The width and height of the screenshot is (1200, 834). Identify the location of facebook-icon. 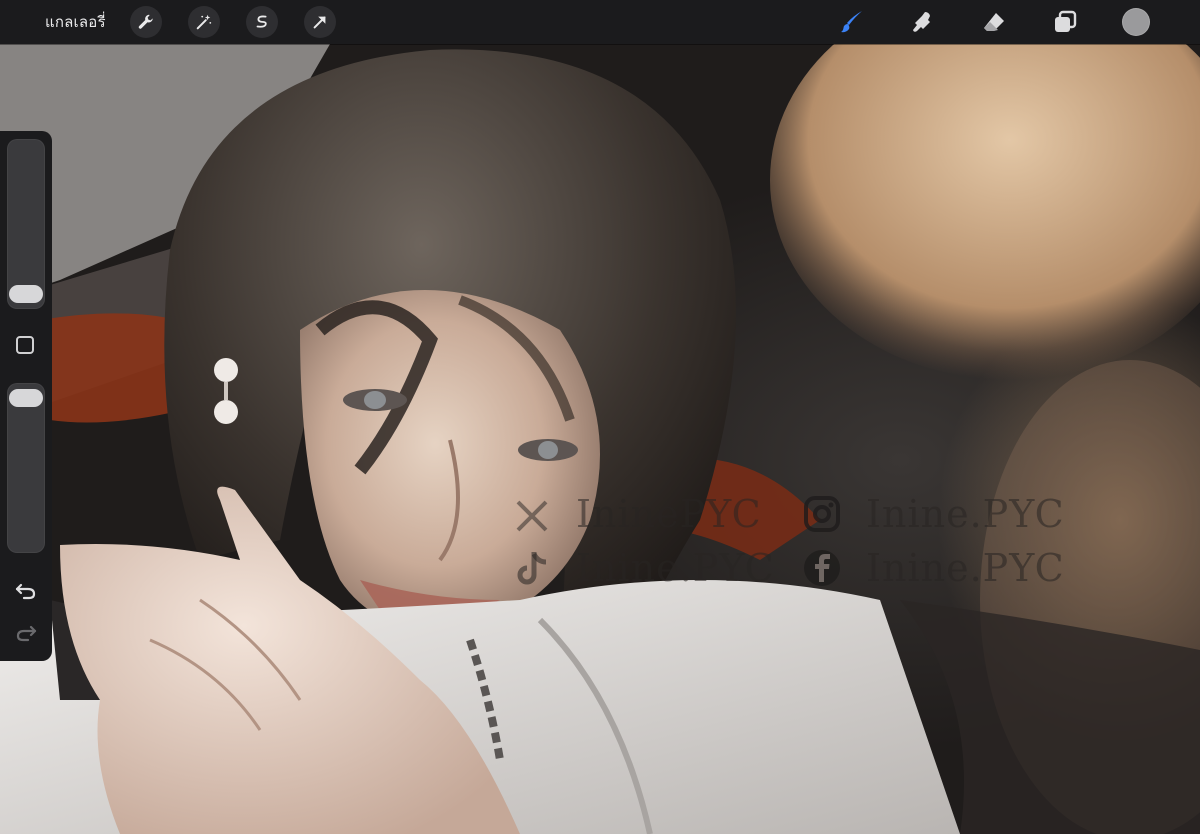
(822, 568).